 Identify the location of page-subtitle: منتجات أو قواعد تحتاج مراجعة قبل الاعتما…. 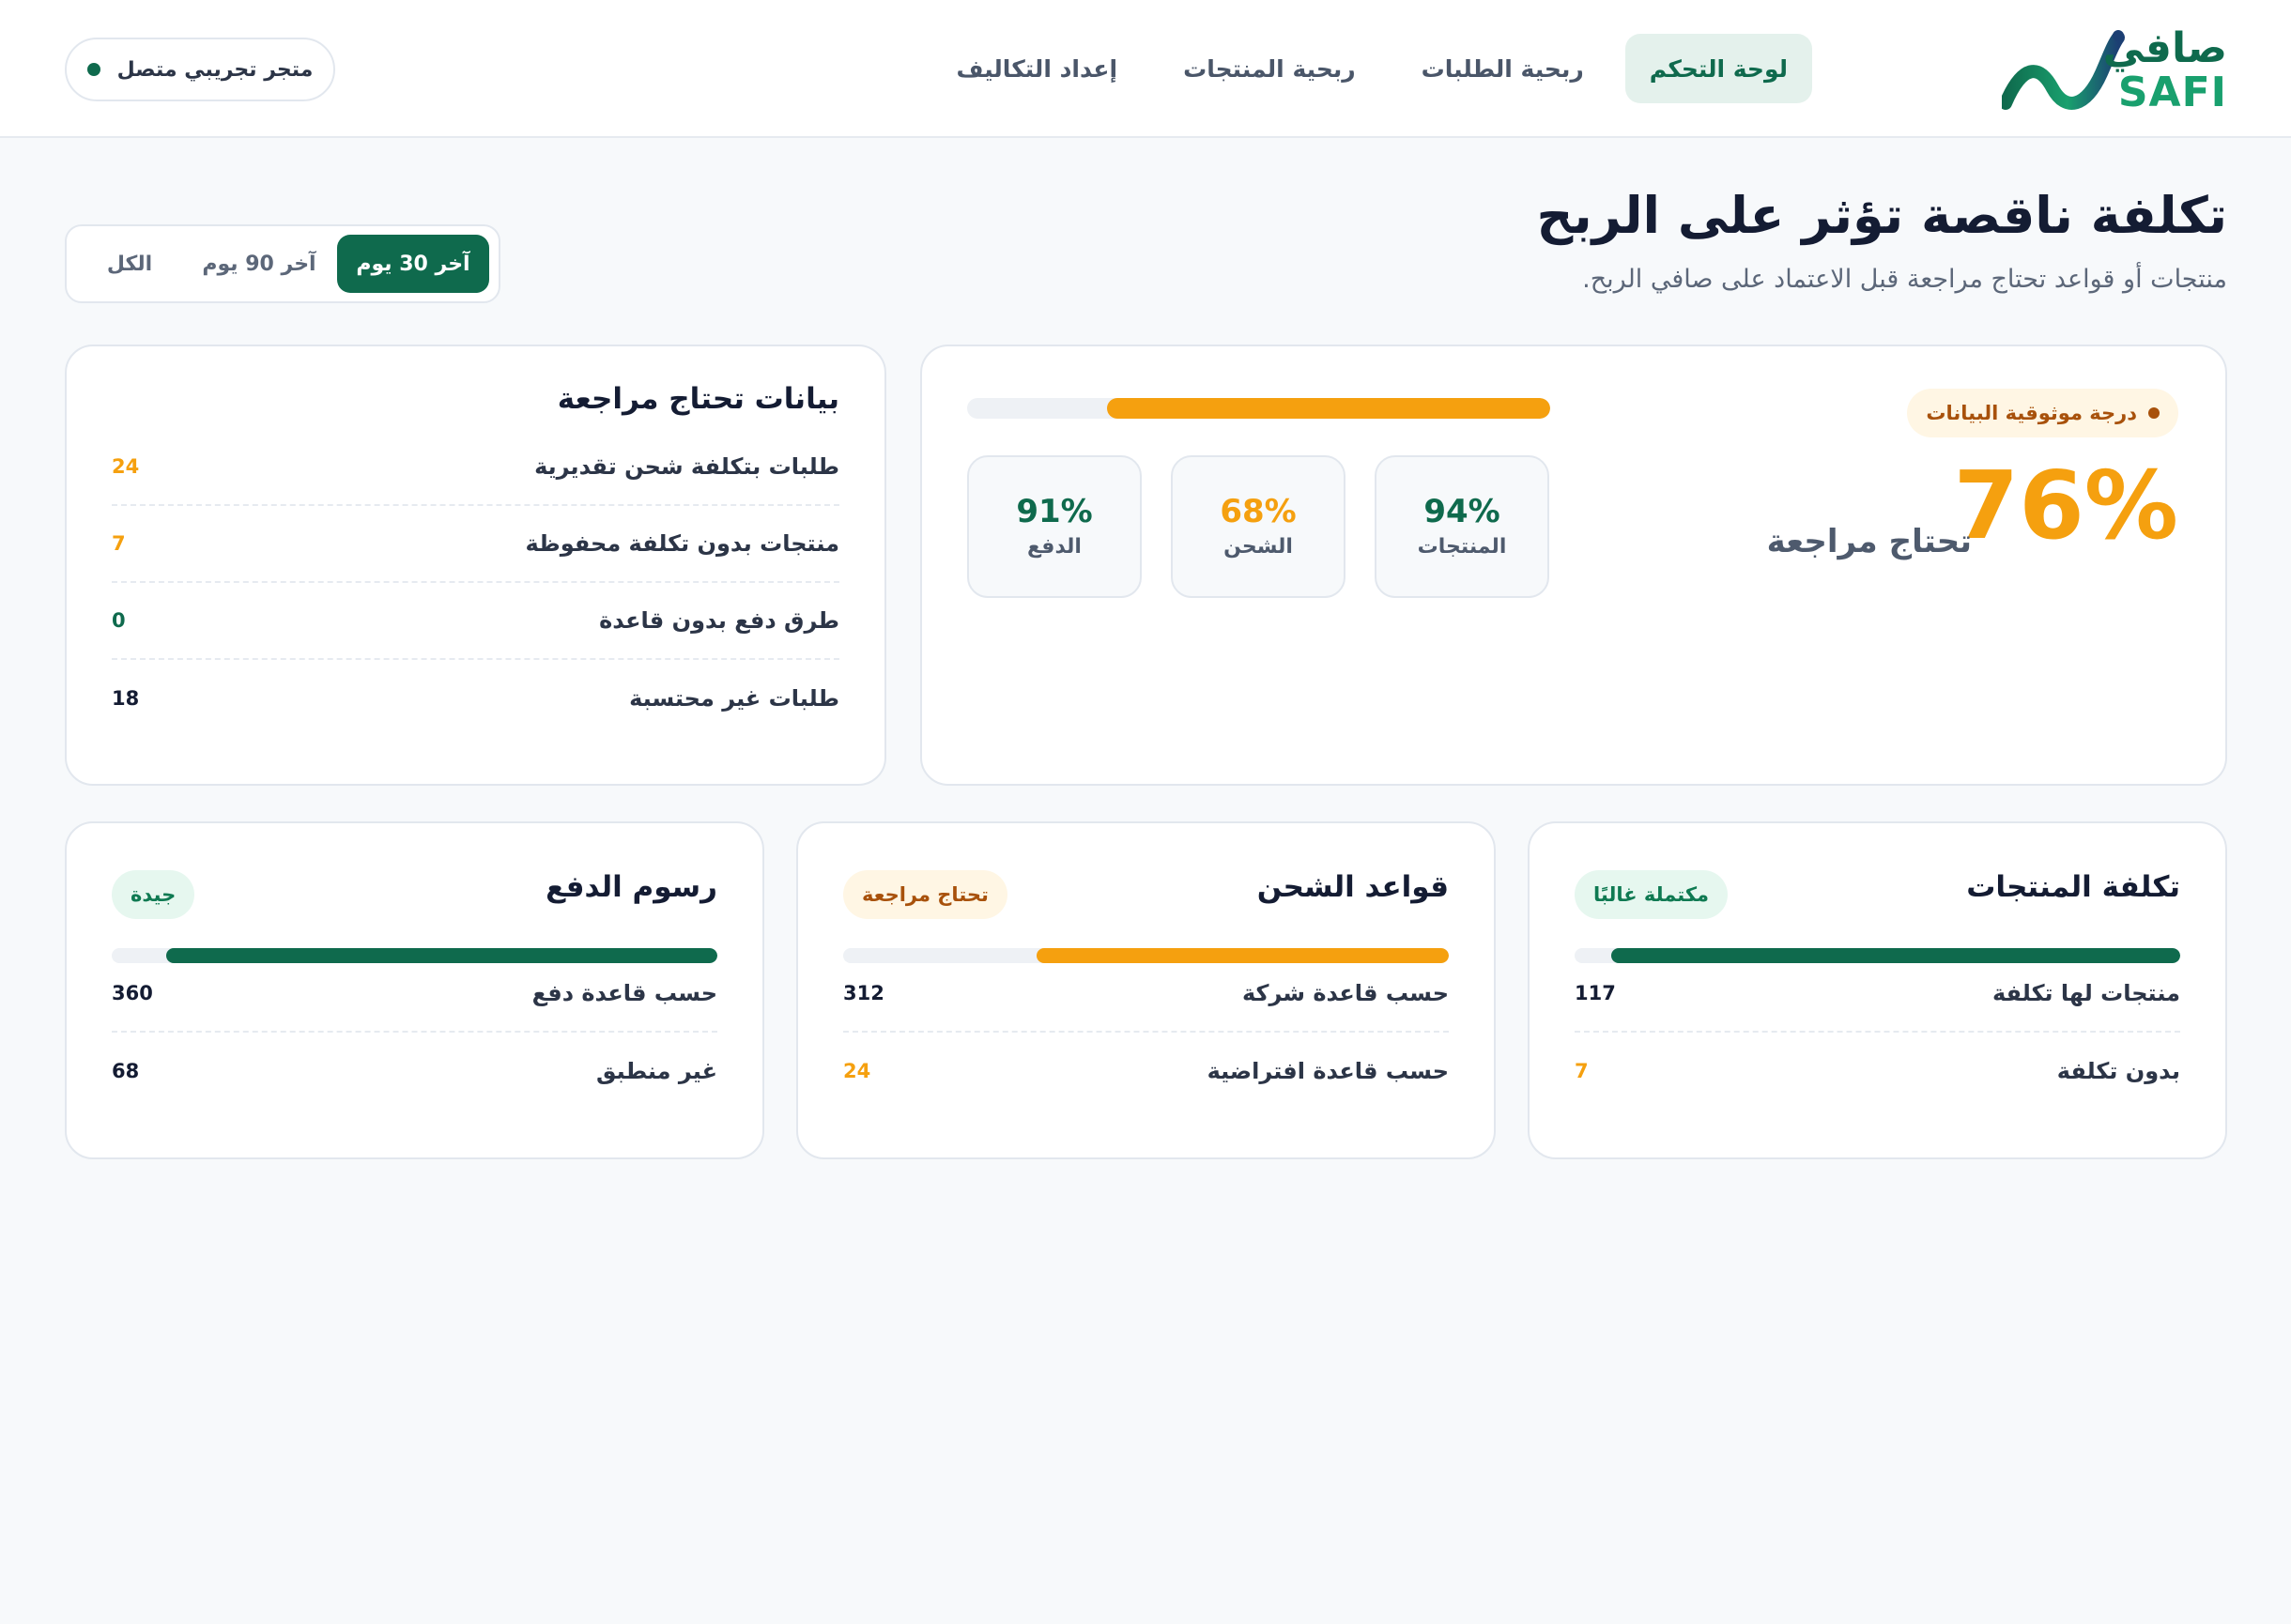
(1905, 279).